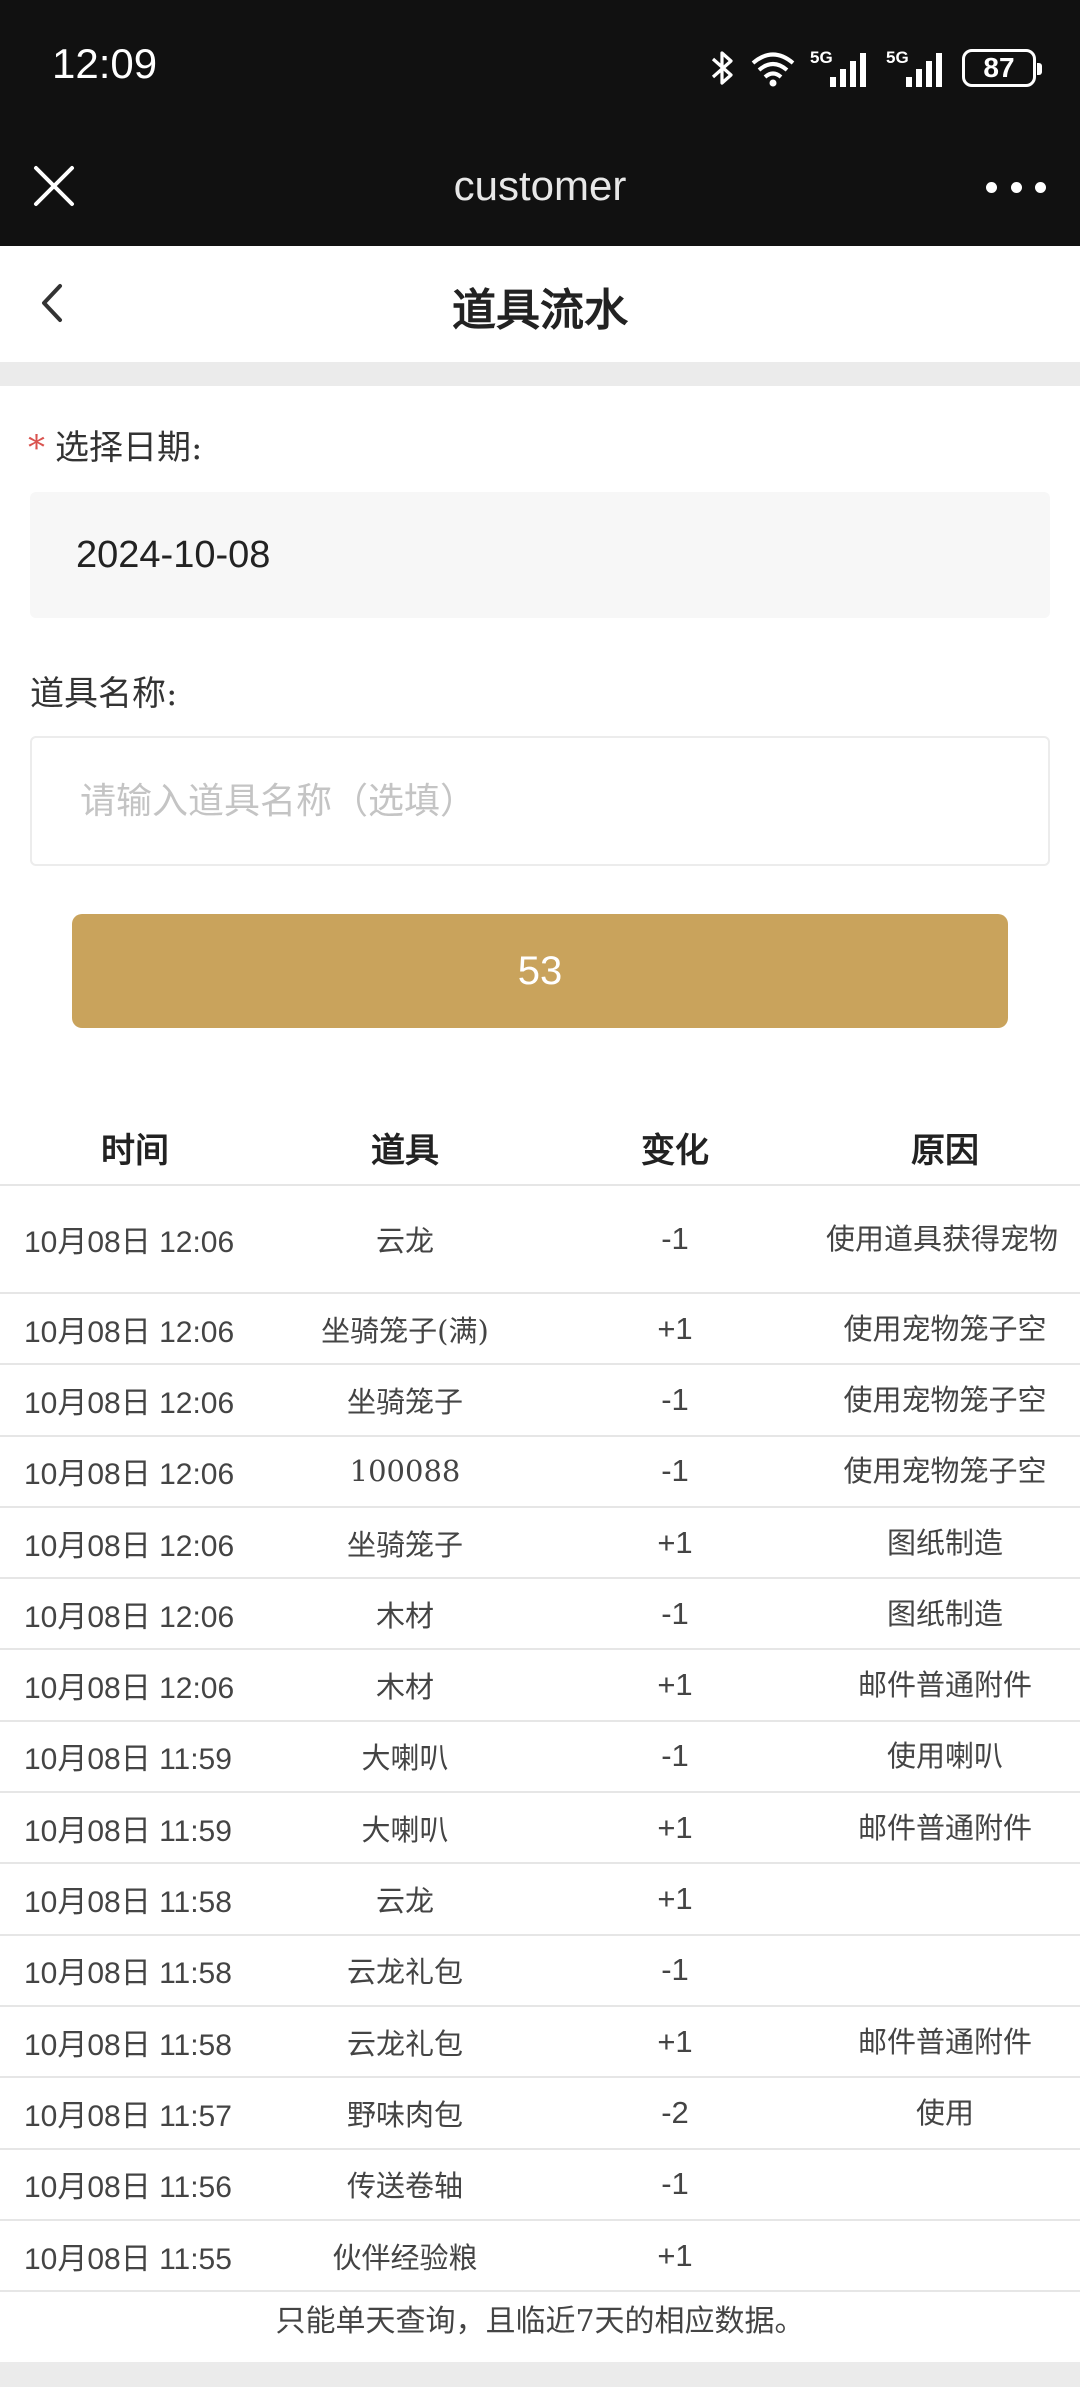 This screenshot has width=1080, height=2387. I want to click on table-row: 10月08日 12:06 木材 -1 图纸制造, so click(540, 1615).